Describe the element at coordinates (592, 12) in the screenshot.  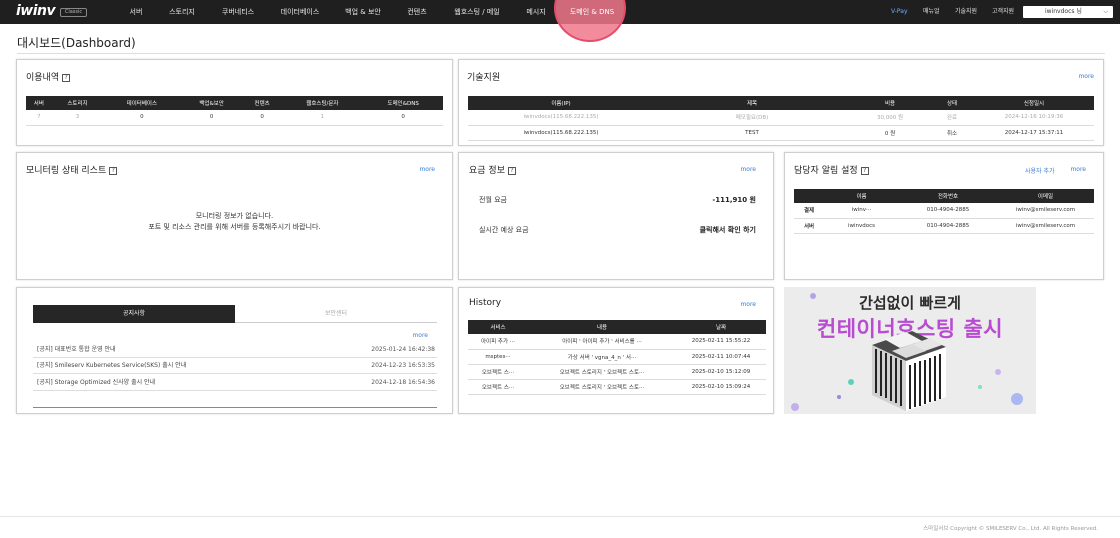
I see `nav-domain-dns: 도메인 & DNS` at that location.